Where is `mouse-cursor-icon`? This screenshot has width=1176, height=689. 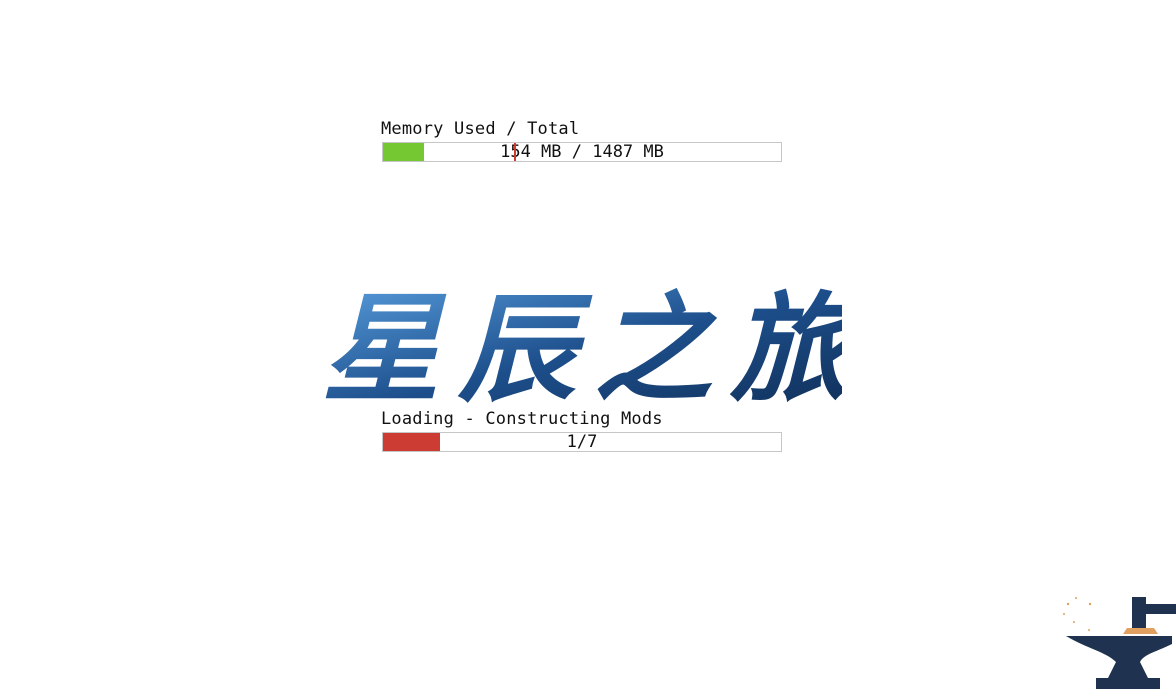 mouse-cursor-icon is located at coordinates (515, 152).